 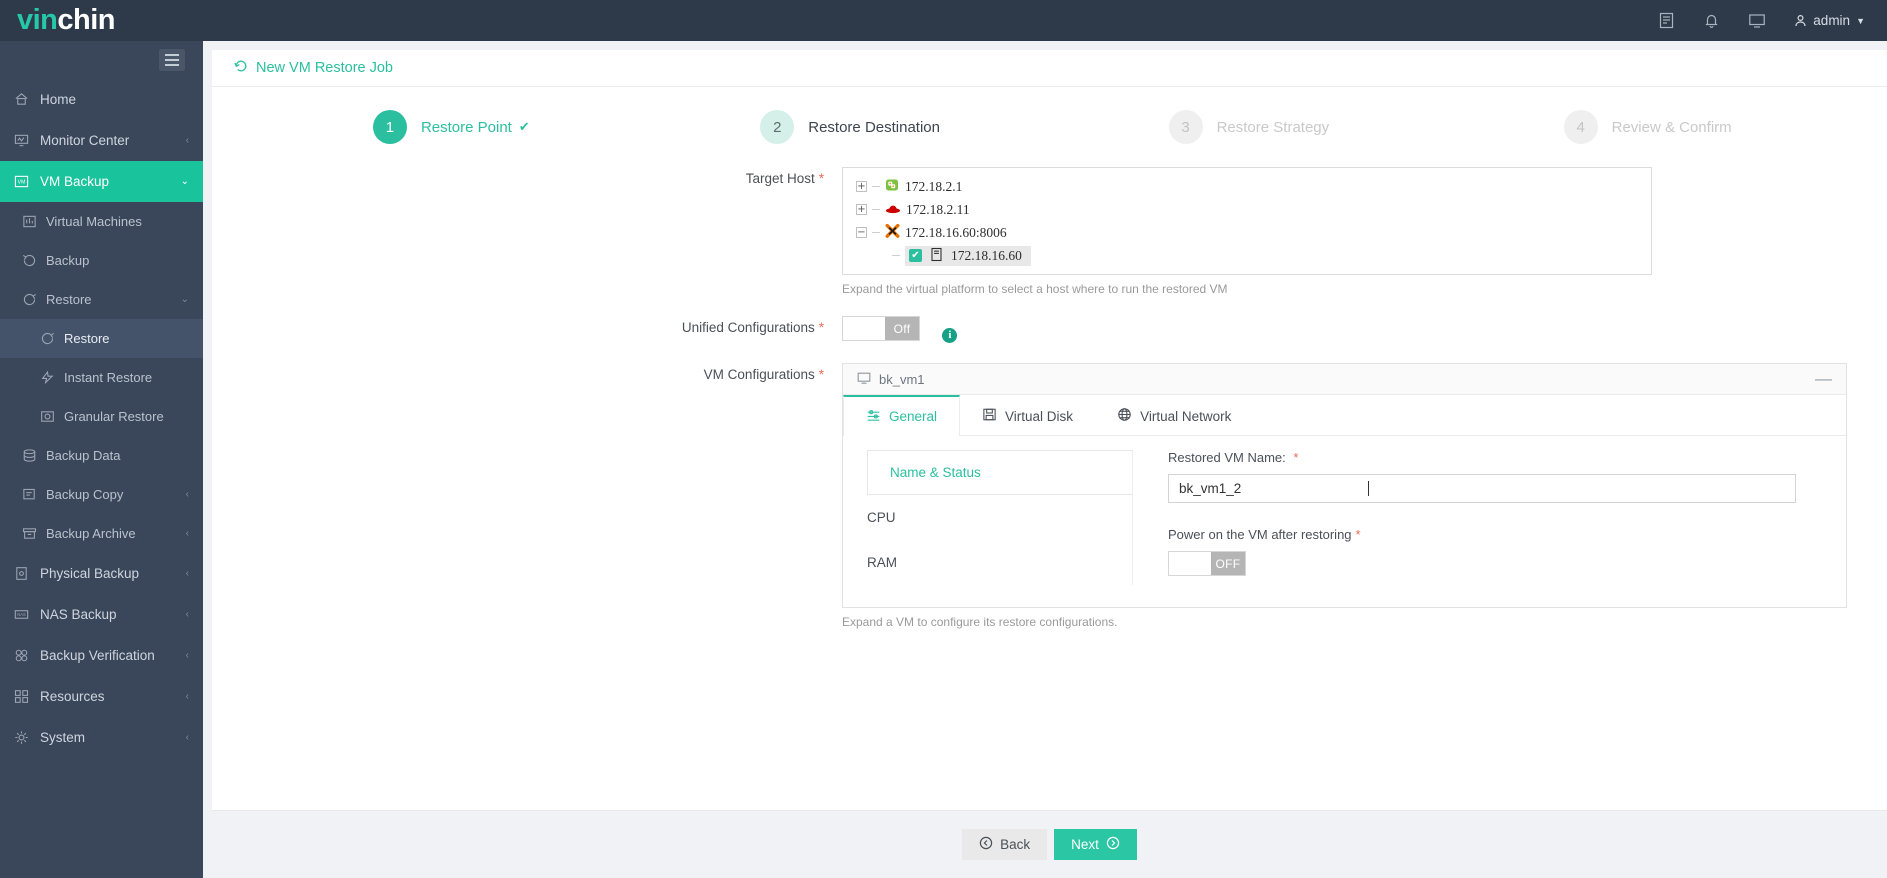 I want to click on page-title: New VM Restore Job, so click(x=324, y=68).